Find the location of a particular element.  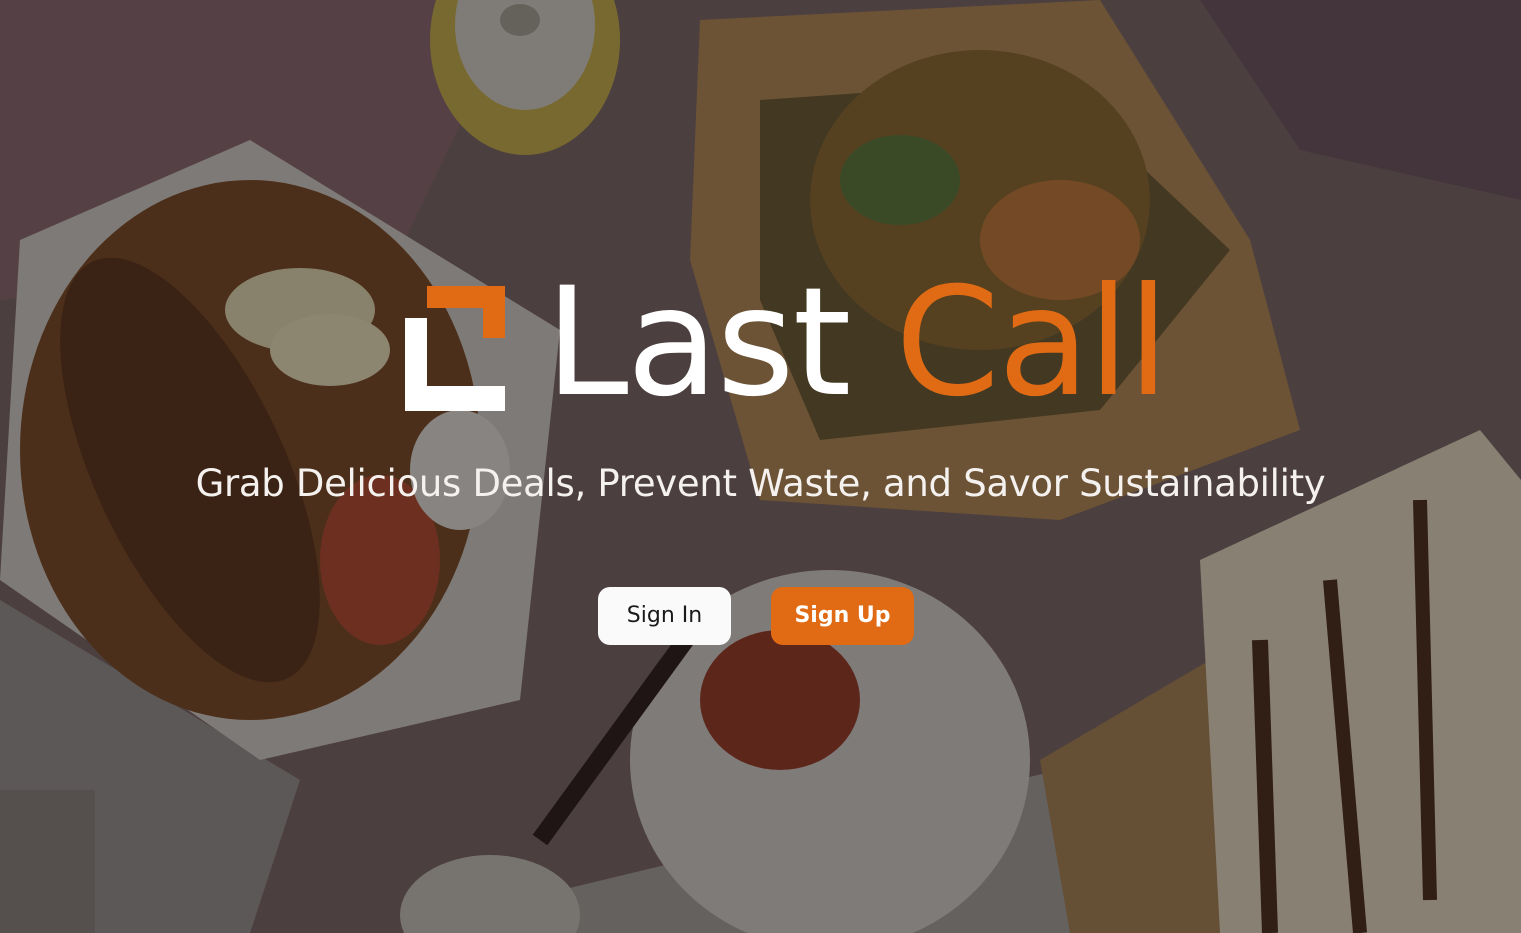

brand-logo is located at coordinates (455, 348).